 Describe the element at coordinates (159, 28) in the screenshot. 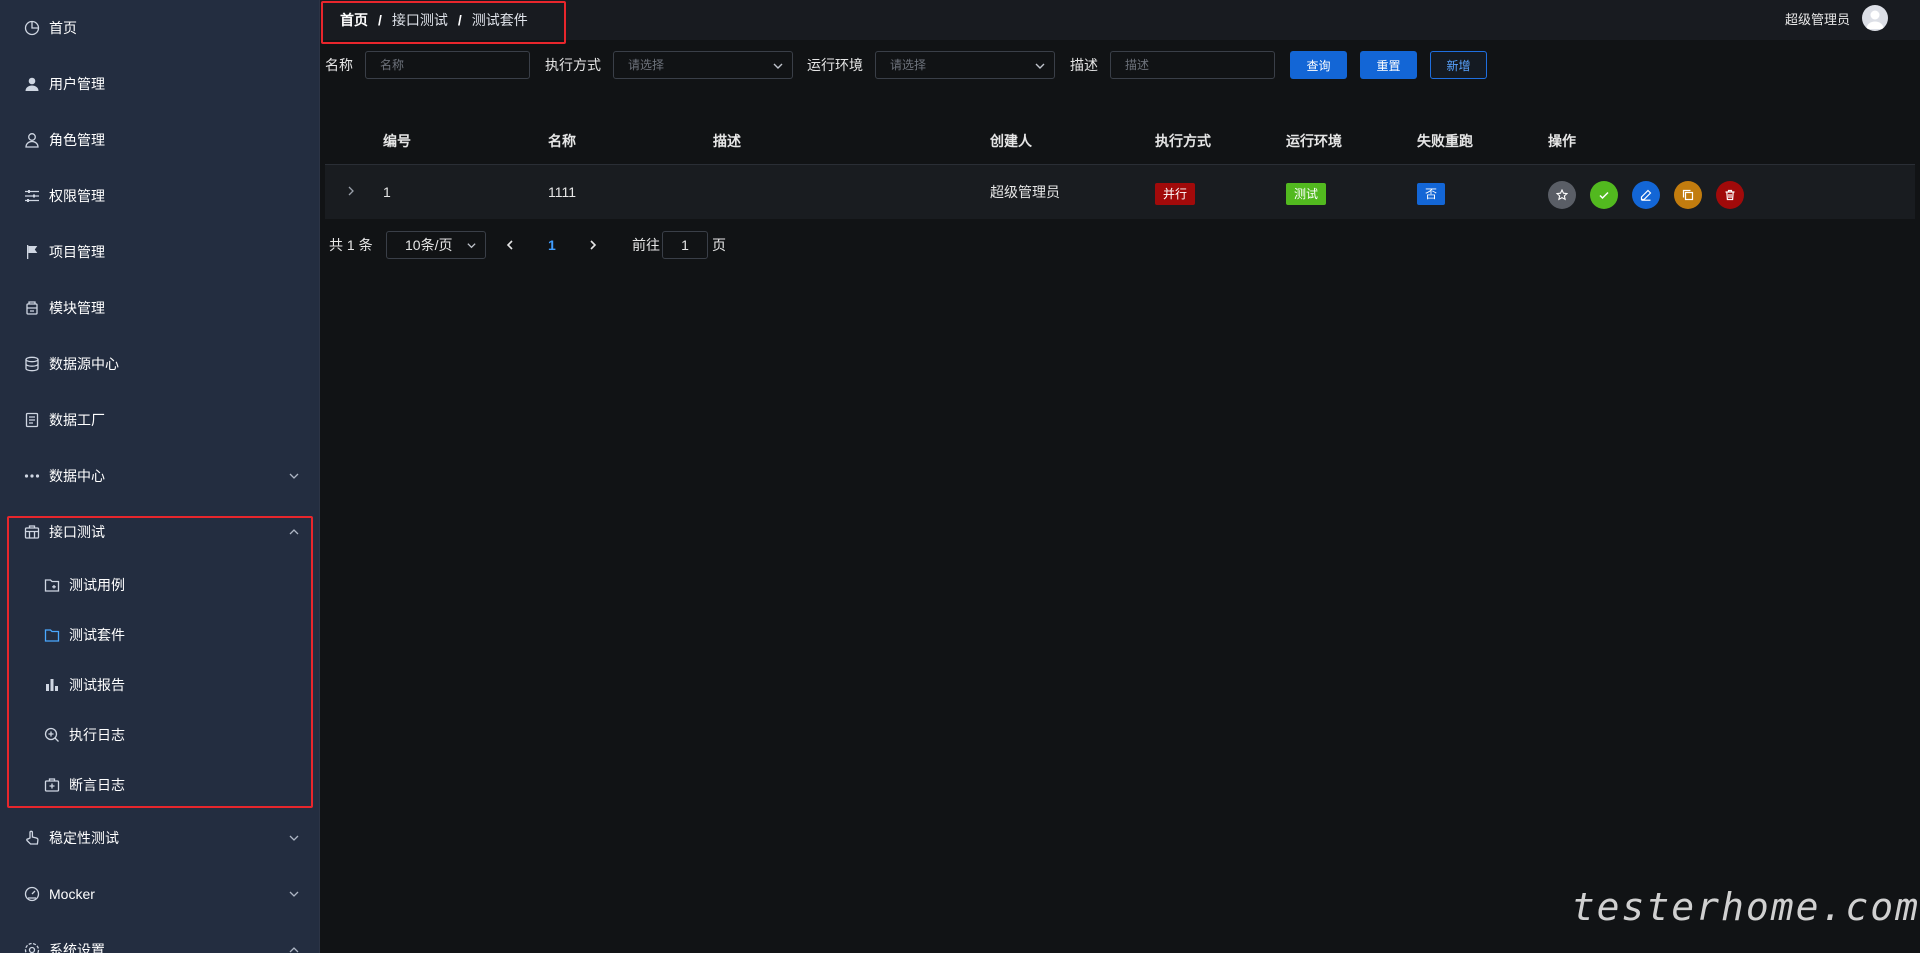

I see `menu-item-home: 首页` at that location.